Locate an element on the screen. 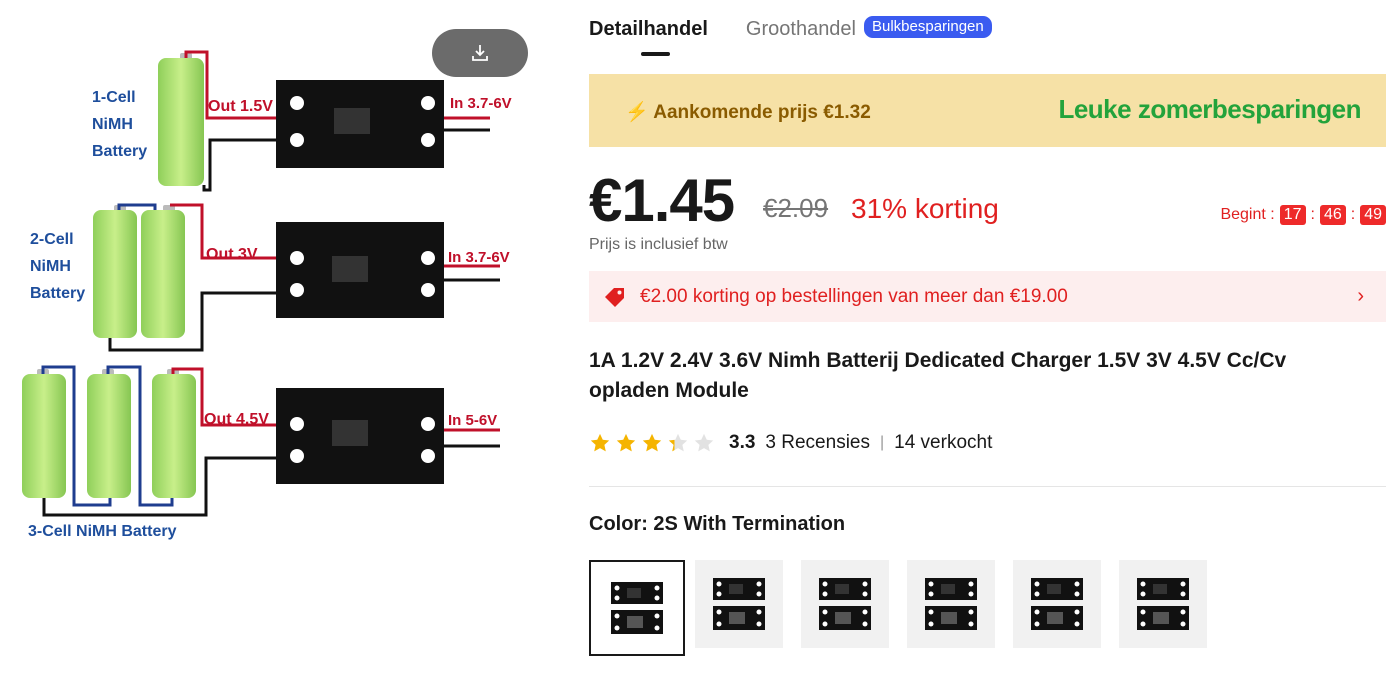  original-price: €2.09 is located at coordinates (796, 208).